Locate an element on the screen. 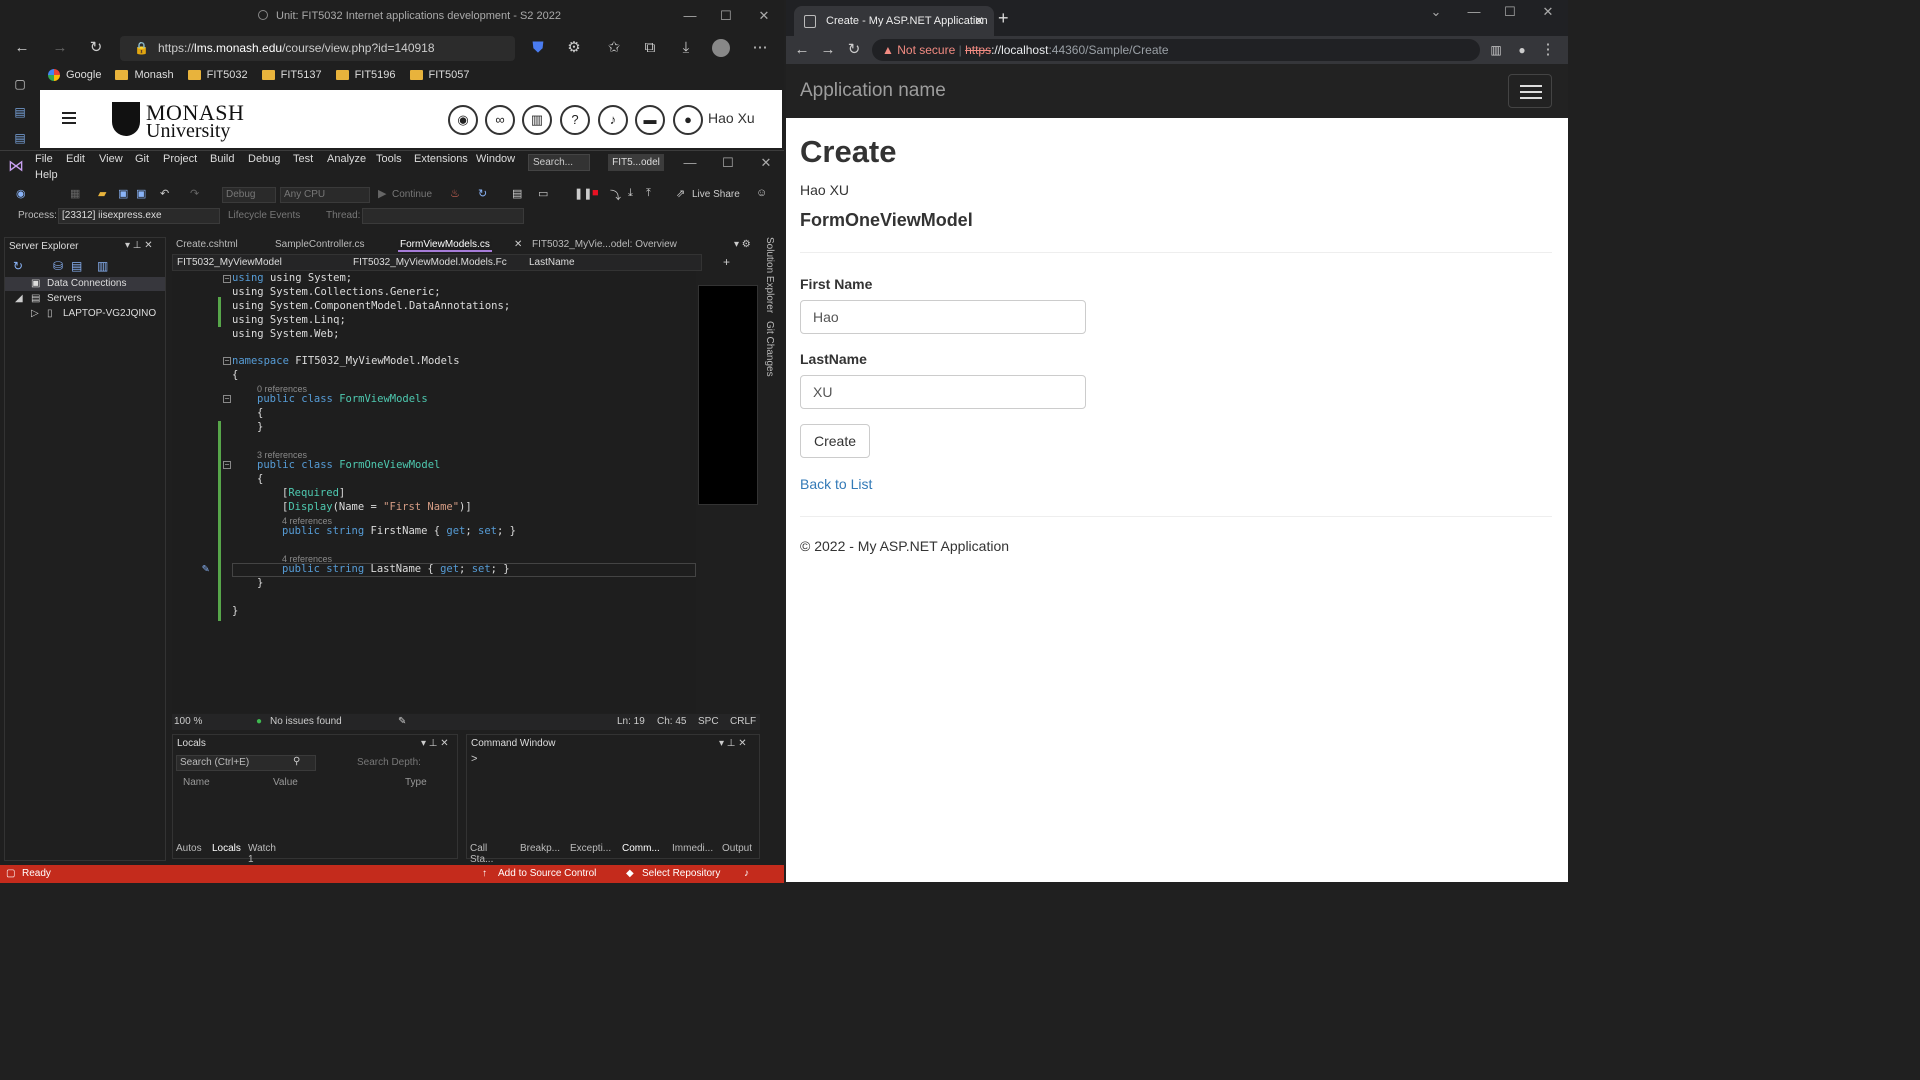 The height and width of the screenshot is (1080, 1920). split-icon: + is located at coordinates (726, 262).